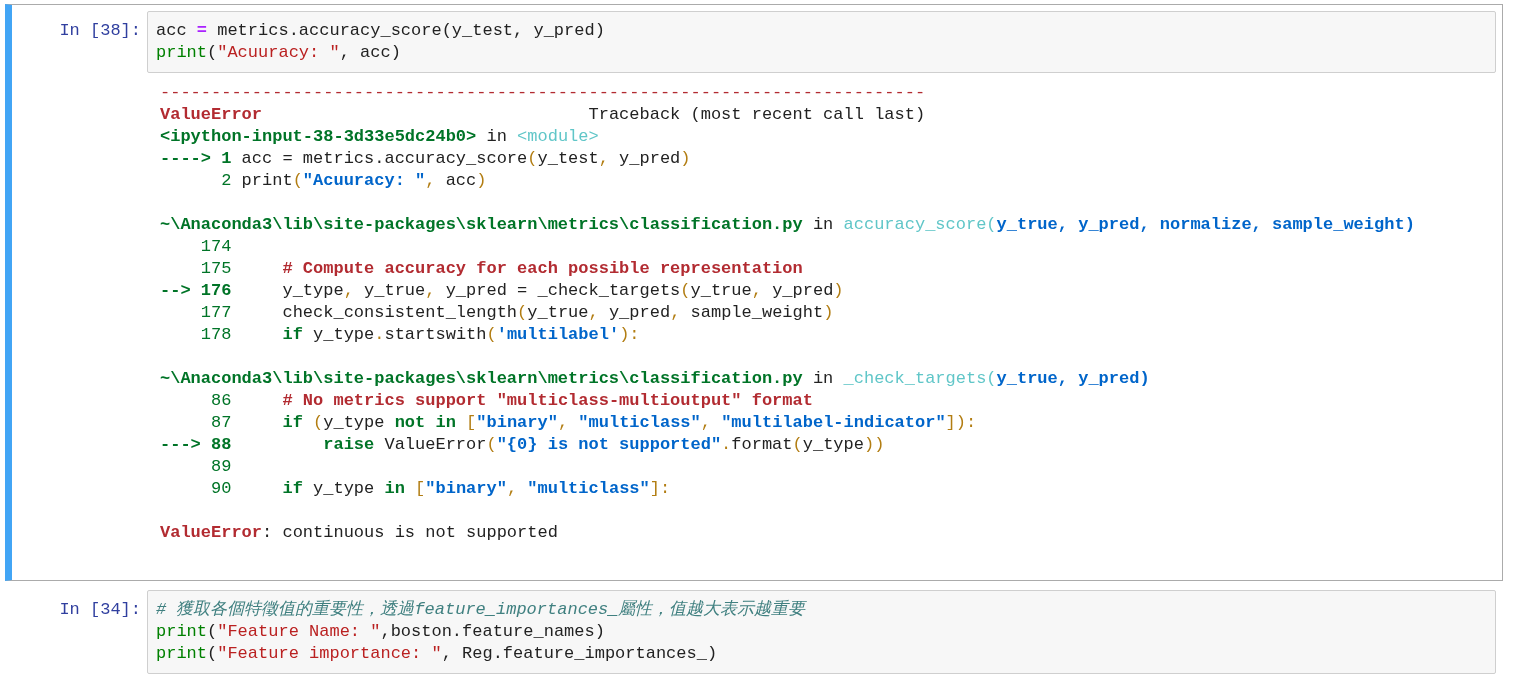  What do you see at coordinates (420, 335) in the screenshot?
I see `traceback-line: 178 if y_type.startswith('multilabel'):` at bounding box center [420, 335].